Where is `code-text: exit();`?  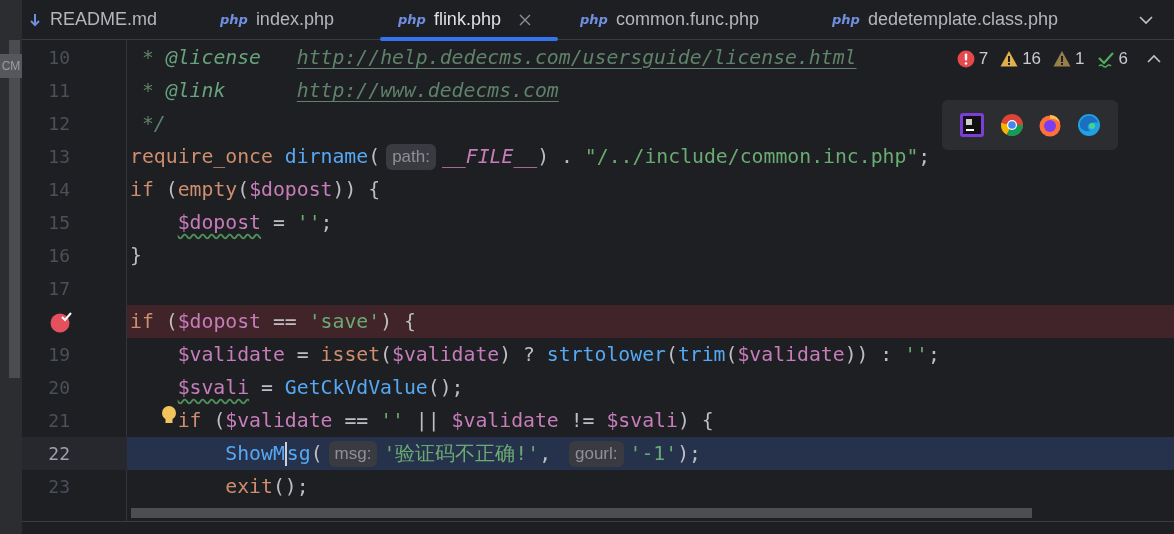 code-text: exit(); is located at coordinates (267, 486).